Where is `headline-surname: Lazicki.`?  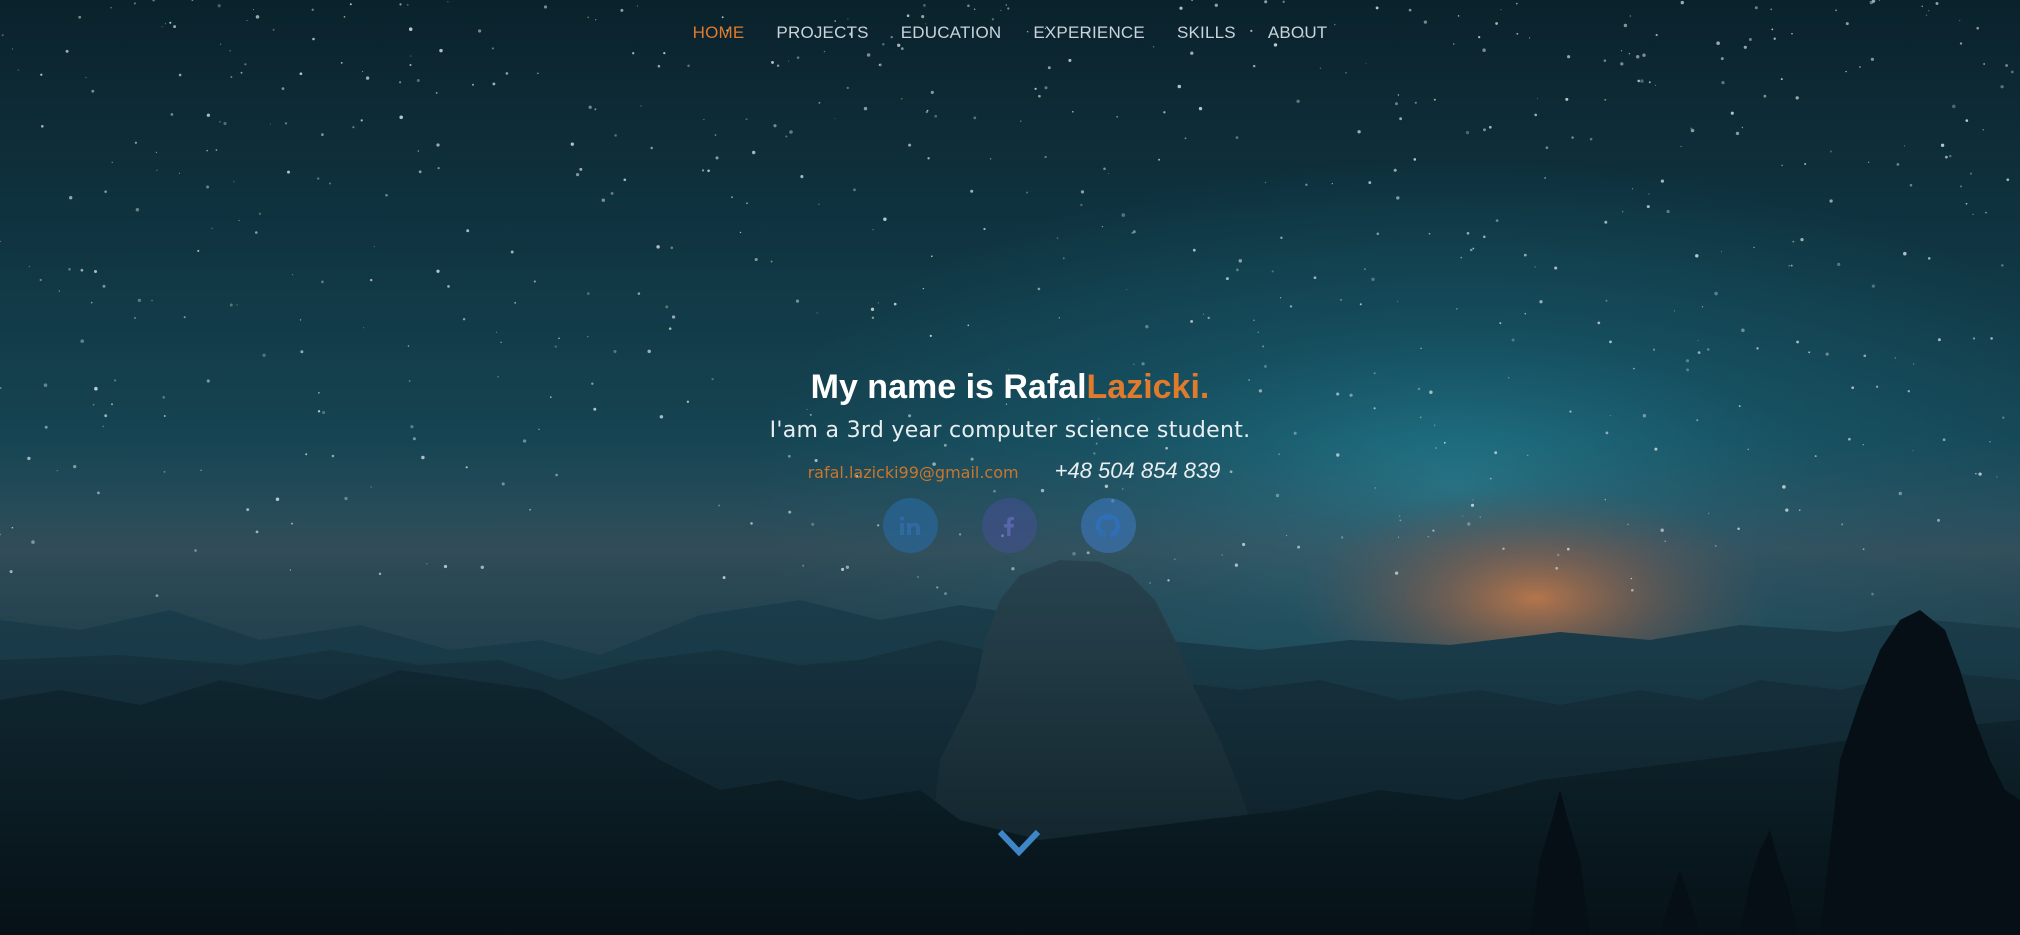
headline-surname: Lazicki. is located at coordinates (1148, 387).